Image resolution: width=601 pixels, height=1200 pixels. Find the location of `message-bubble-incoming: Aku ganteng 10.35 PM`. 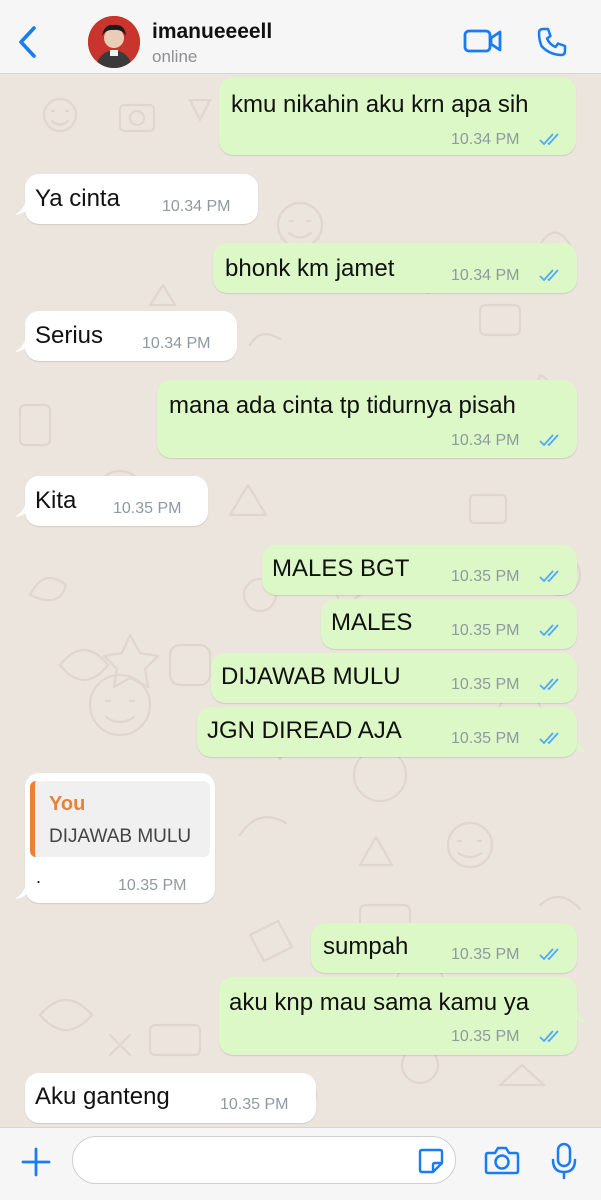

message-bubble-incoming: Aku ganteng 10.35 PM is located at coordinates (170, 1098).